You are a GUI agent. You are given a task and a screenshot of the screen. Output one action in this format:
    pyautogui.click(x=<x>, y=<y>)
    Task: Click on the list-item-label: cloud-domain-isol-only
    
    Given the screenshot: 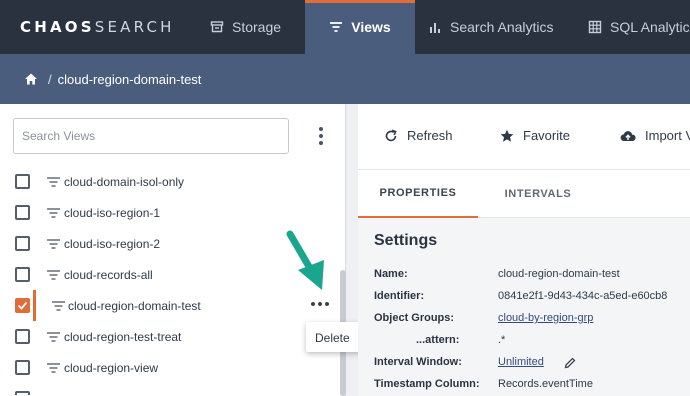 What is the action you would take?
    pyautogui.click(x=124, y=181)
    